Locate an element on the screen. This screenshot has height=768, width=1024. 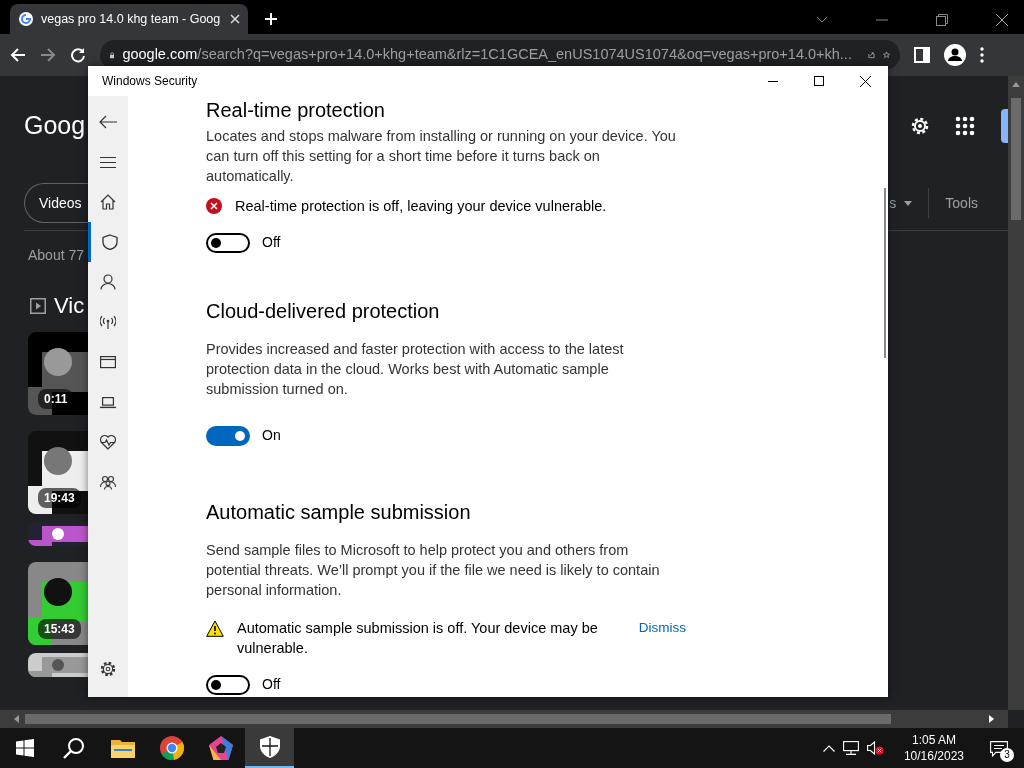
scroll-up-icon is located at coordinates (1016, 84).